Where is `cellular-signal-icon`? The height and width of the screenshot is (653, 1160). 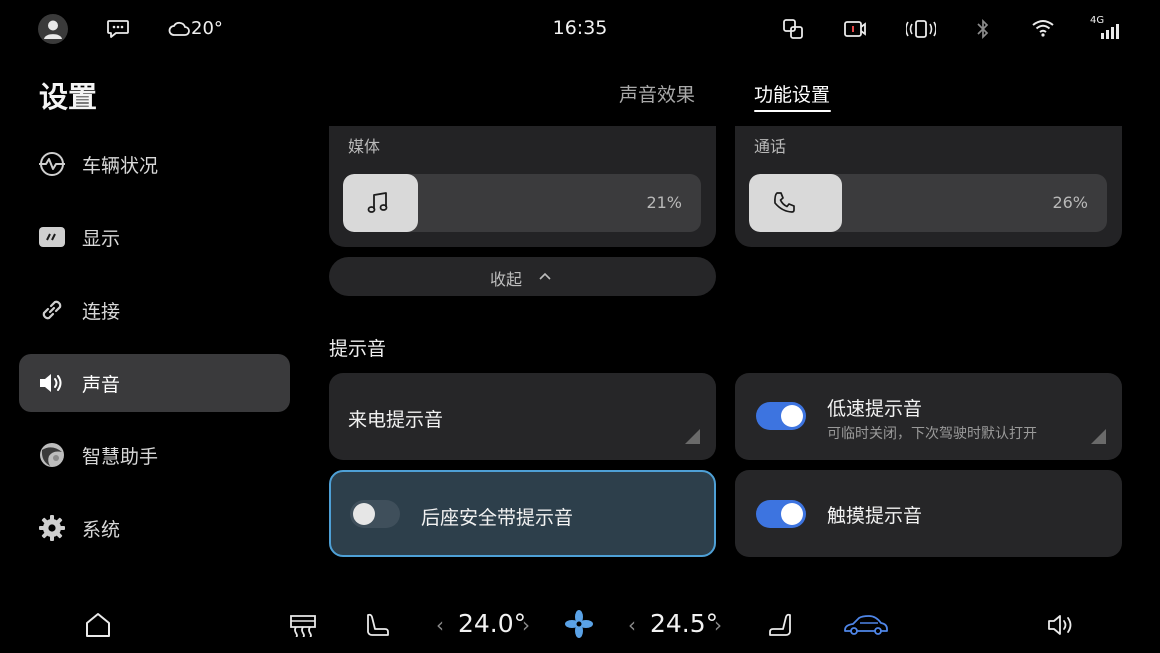 cellular-signal-icon is located at coordinates (1112, 30).